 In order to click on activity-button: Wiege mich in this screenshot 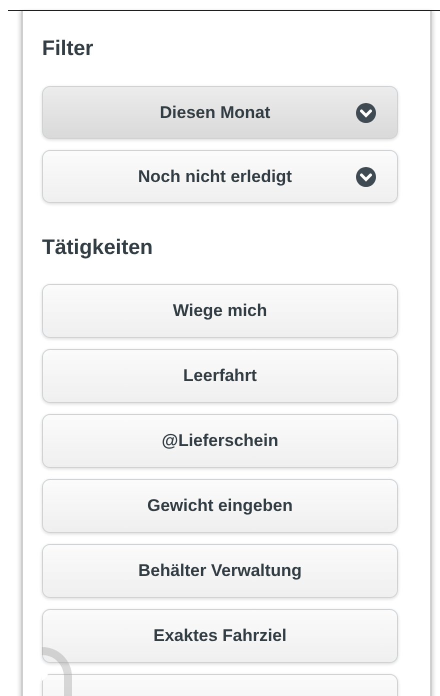, I will do `click(220, 311)`.